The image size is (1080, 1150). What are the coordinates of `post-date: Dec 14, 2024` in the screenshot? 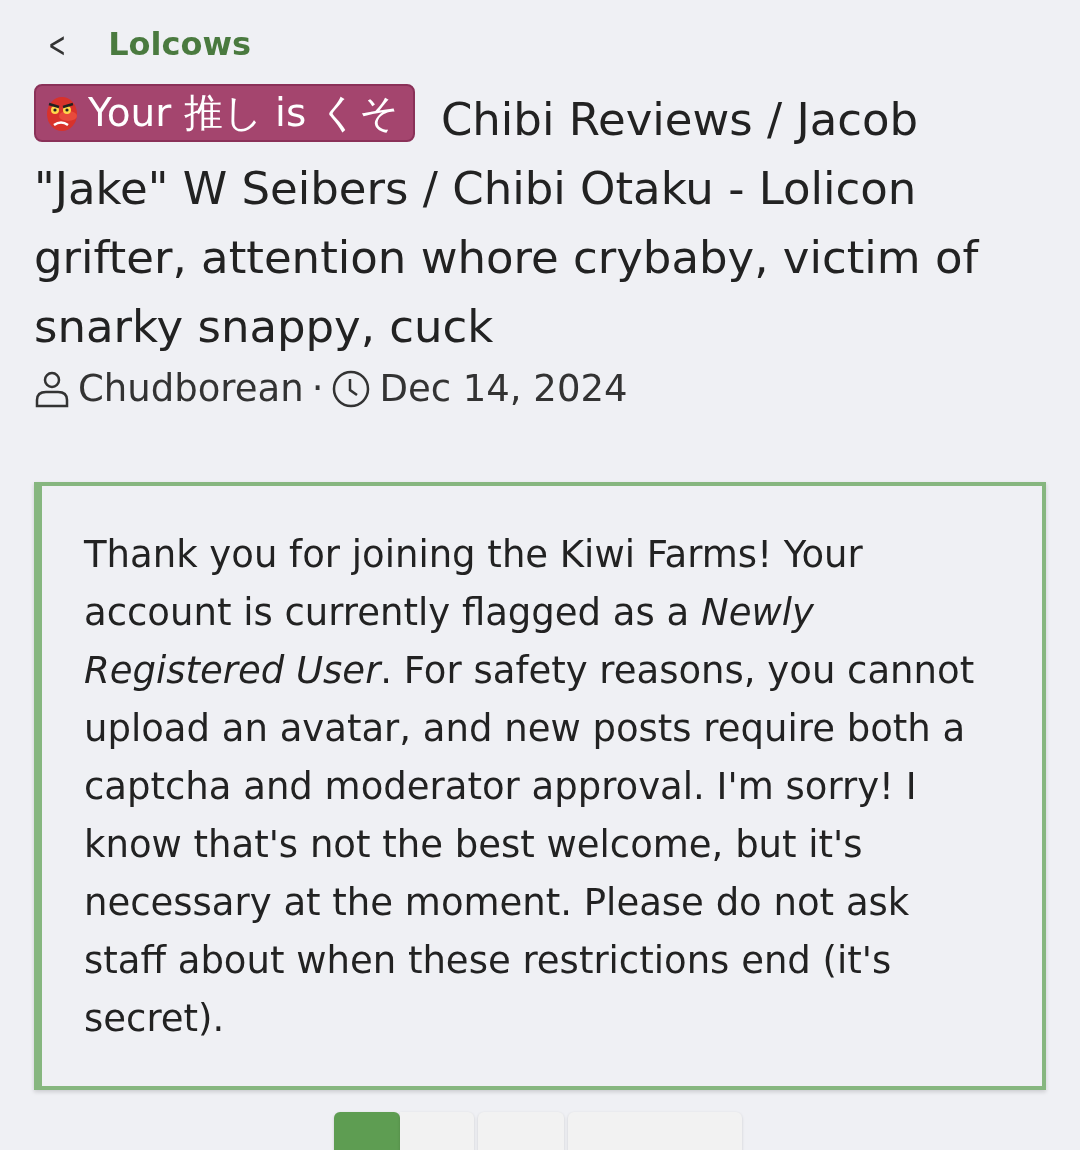 It's located at (503, 388).